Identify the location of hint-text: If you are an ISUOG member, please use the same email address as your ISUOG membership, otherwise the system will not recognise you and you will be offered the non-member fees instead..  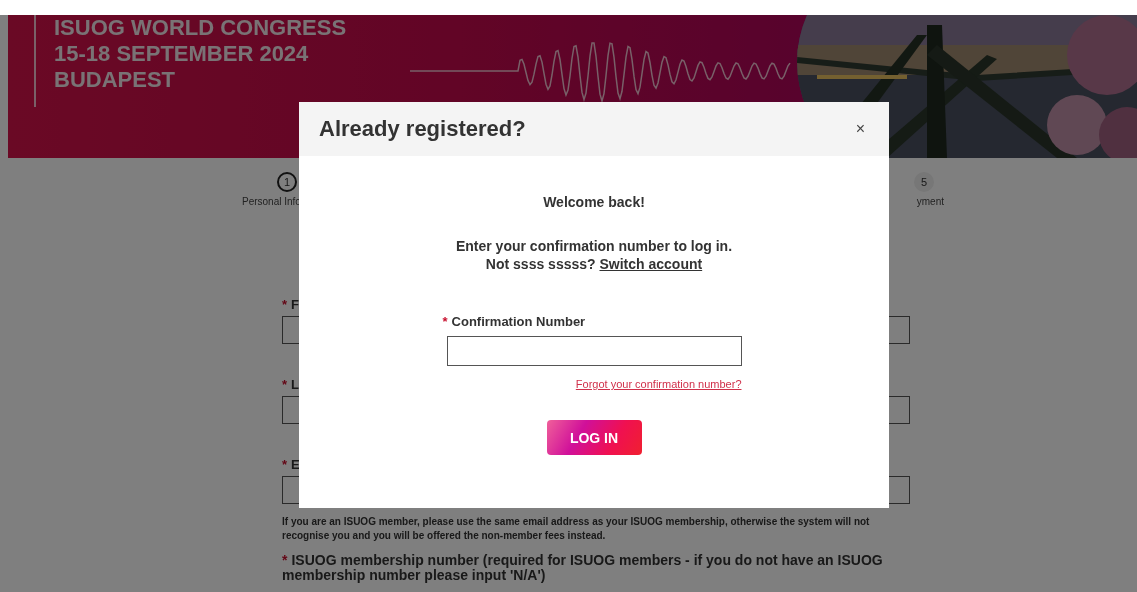
(576, 529).